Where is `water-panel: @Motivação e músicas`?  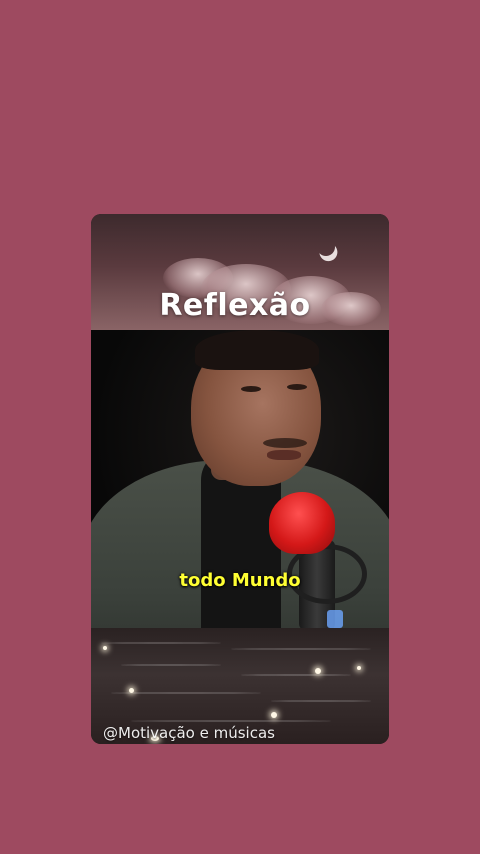
water-panel: @Motivação e músicas is located at coordinates (240, 686).